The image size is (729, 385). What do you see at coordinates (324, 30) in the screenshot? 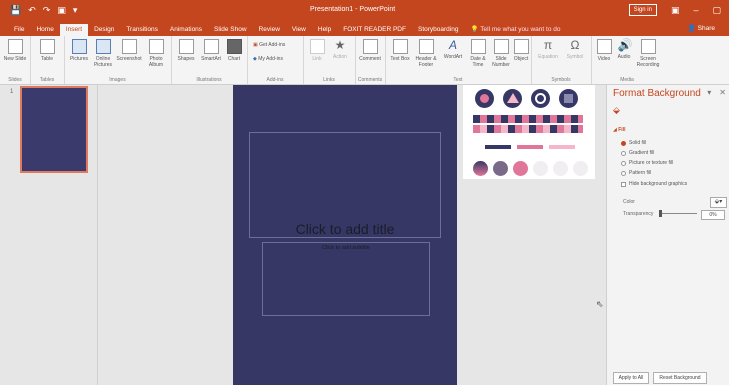
I see `tab-help: Help` at bounding box center [324, 30].